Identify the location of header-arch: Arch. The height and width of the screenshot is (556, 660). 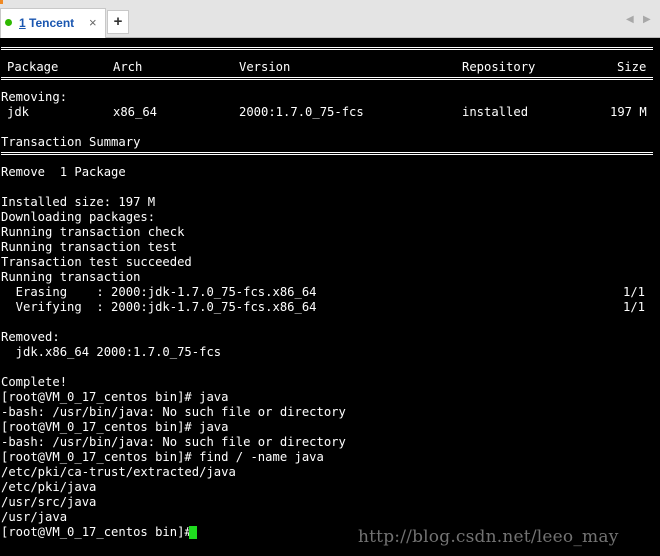
(128, 67).